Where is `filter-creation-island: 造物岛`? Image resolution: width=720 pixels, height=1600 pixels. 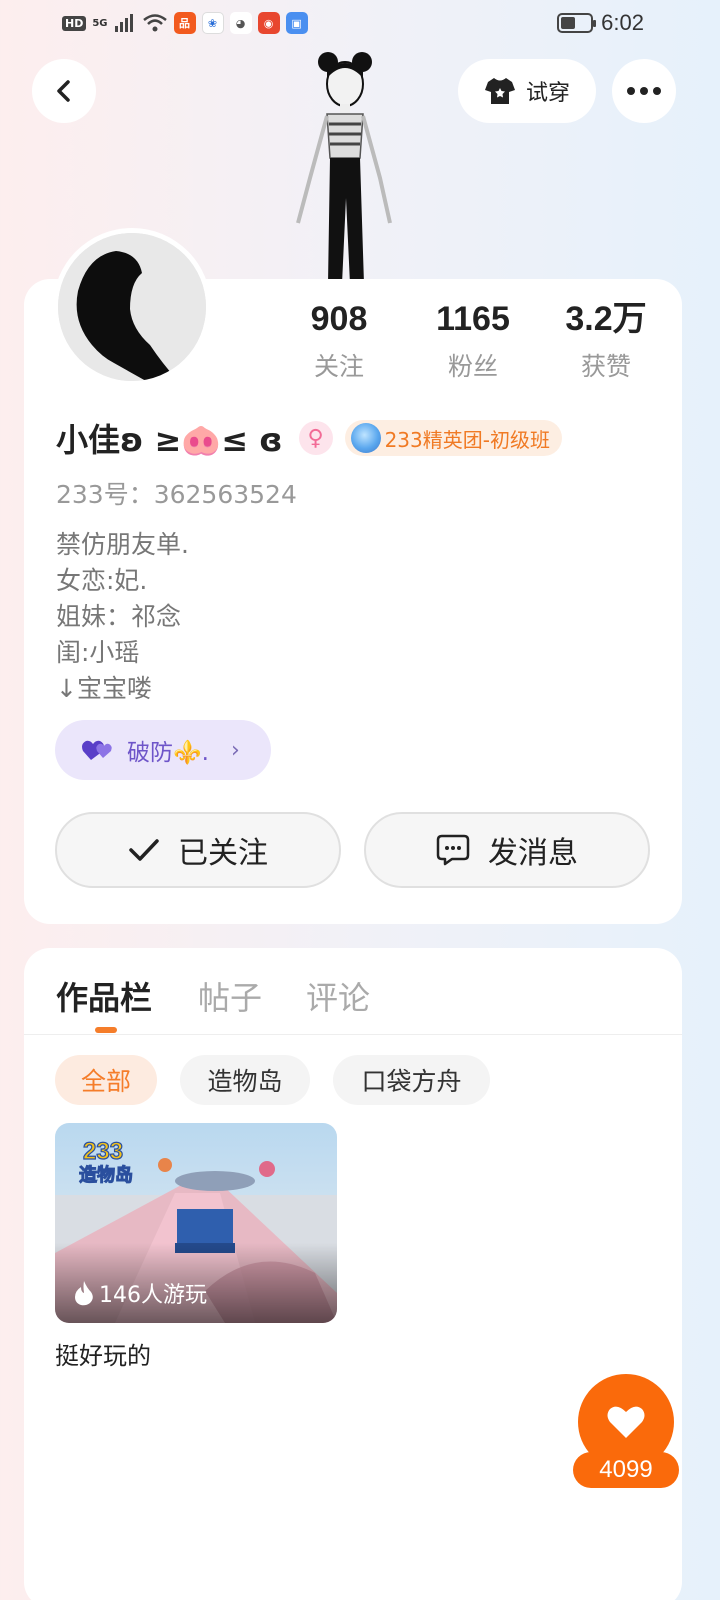 filter-creation-island: 造物岛 is located at coordinates (245, 1080).